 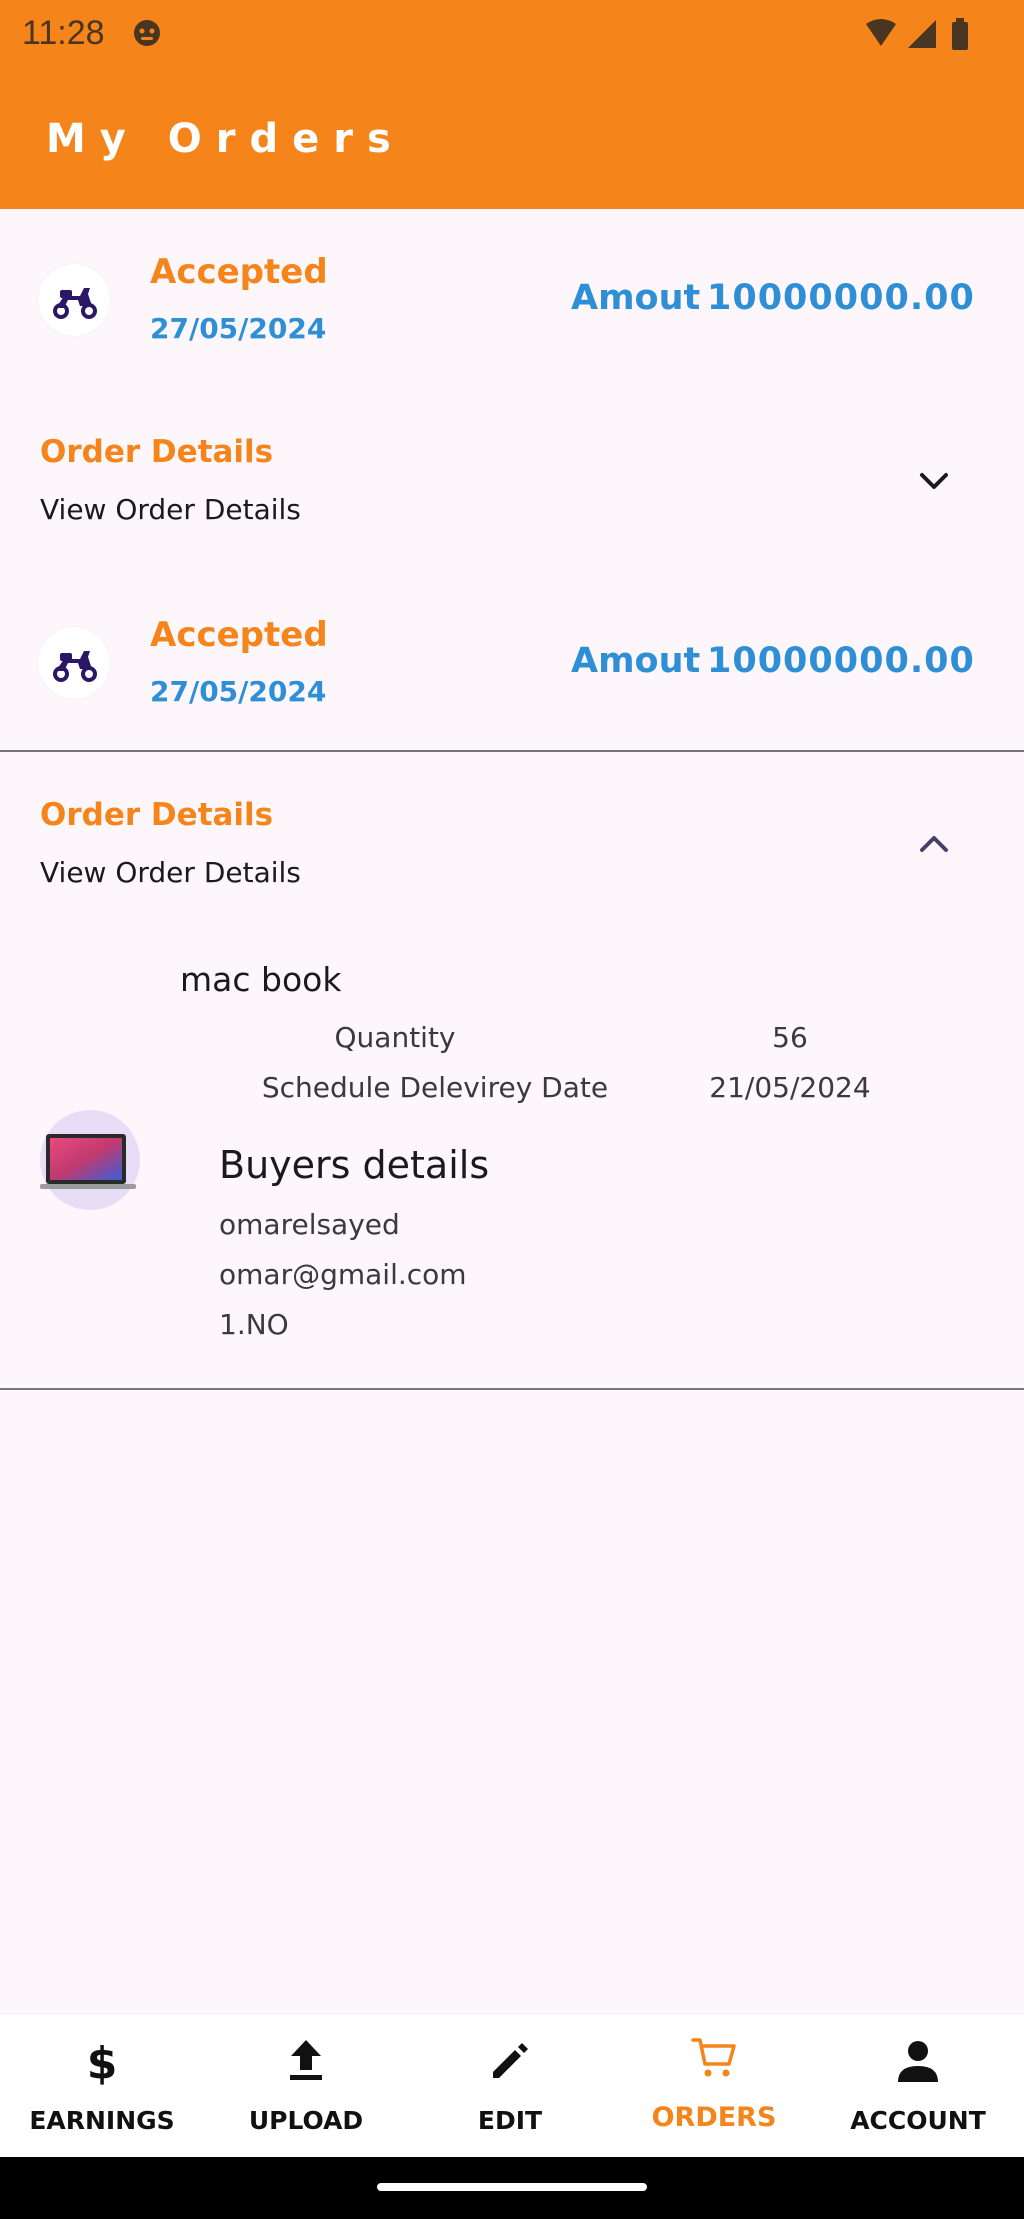 I want to click on quantity-label: Quantity, so click(x=395, y=1037).